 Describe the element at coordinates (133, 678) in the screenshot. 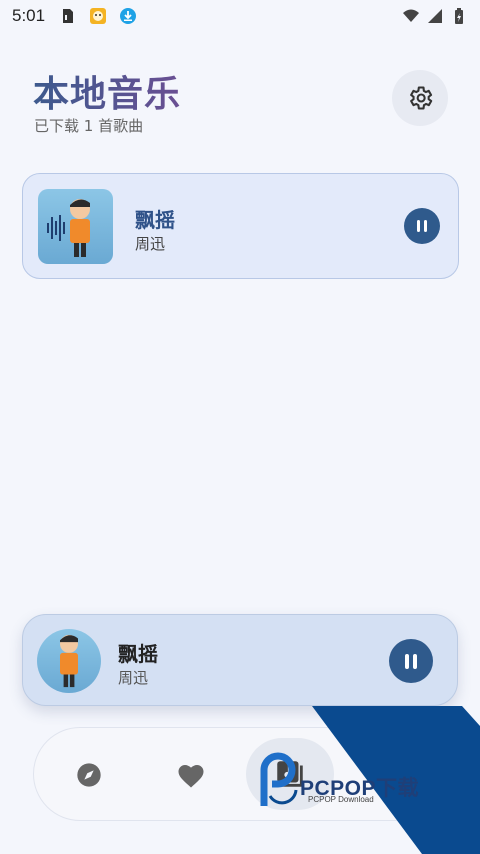

I see `mini-player-artist: 周迅` at that location.